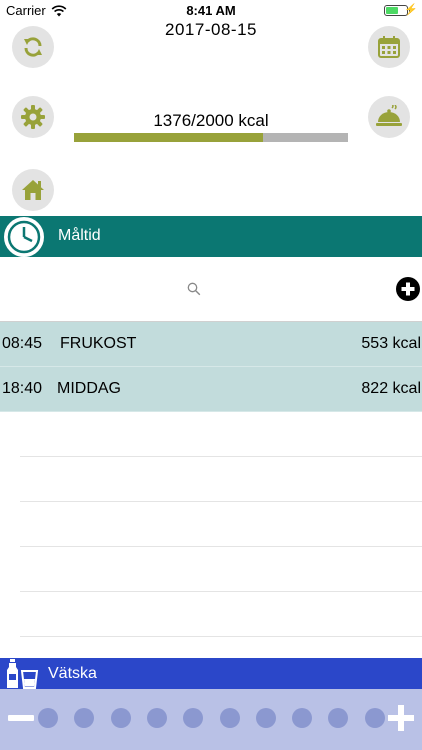 This screenshot has height=750, width=422. Describe the element at coordinates (401, 718) in the screenshot. I see `add-liquid-button-vertical` at that location.